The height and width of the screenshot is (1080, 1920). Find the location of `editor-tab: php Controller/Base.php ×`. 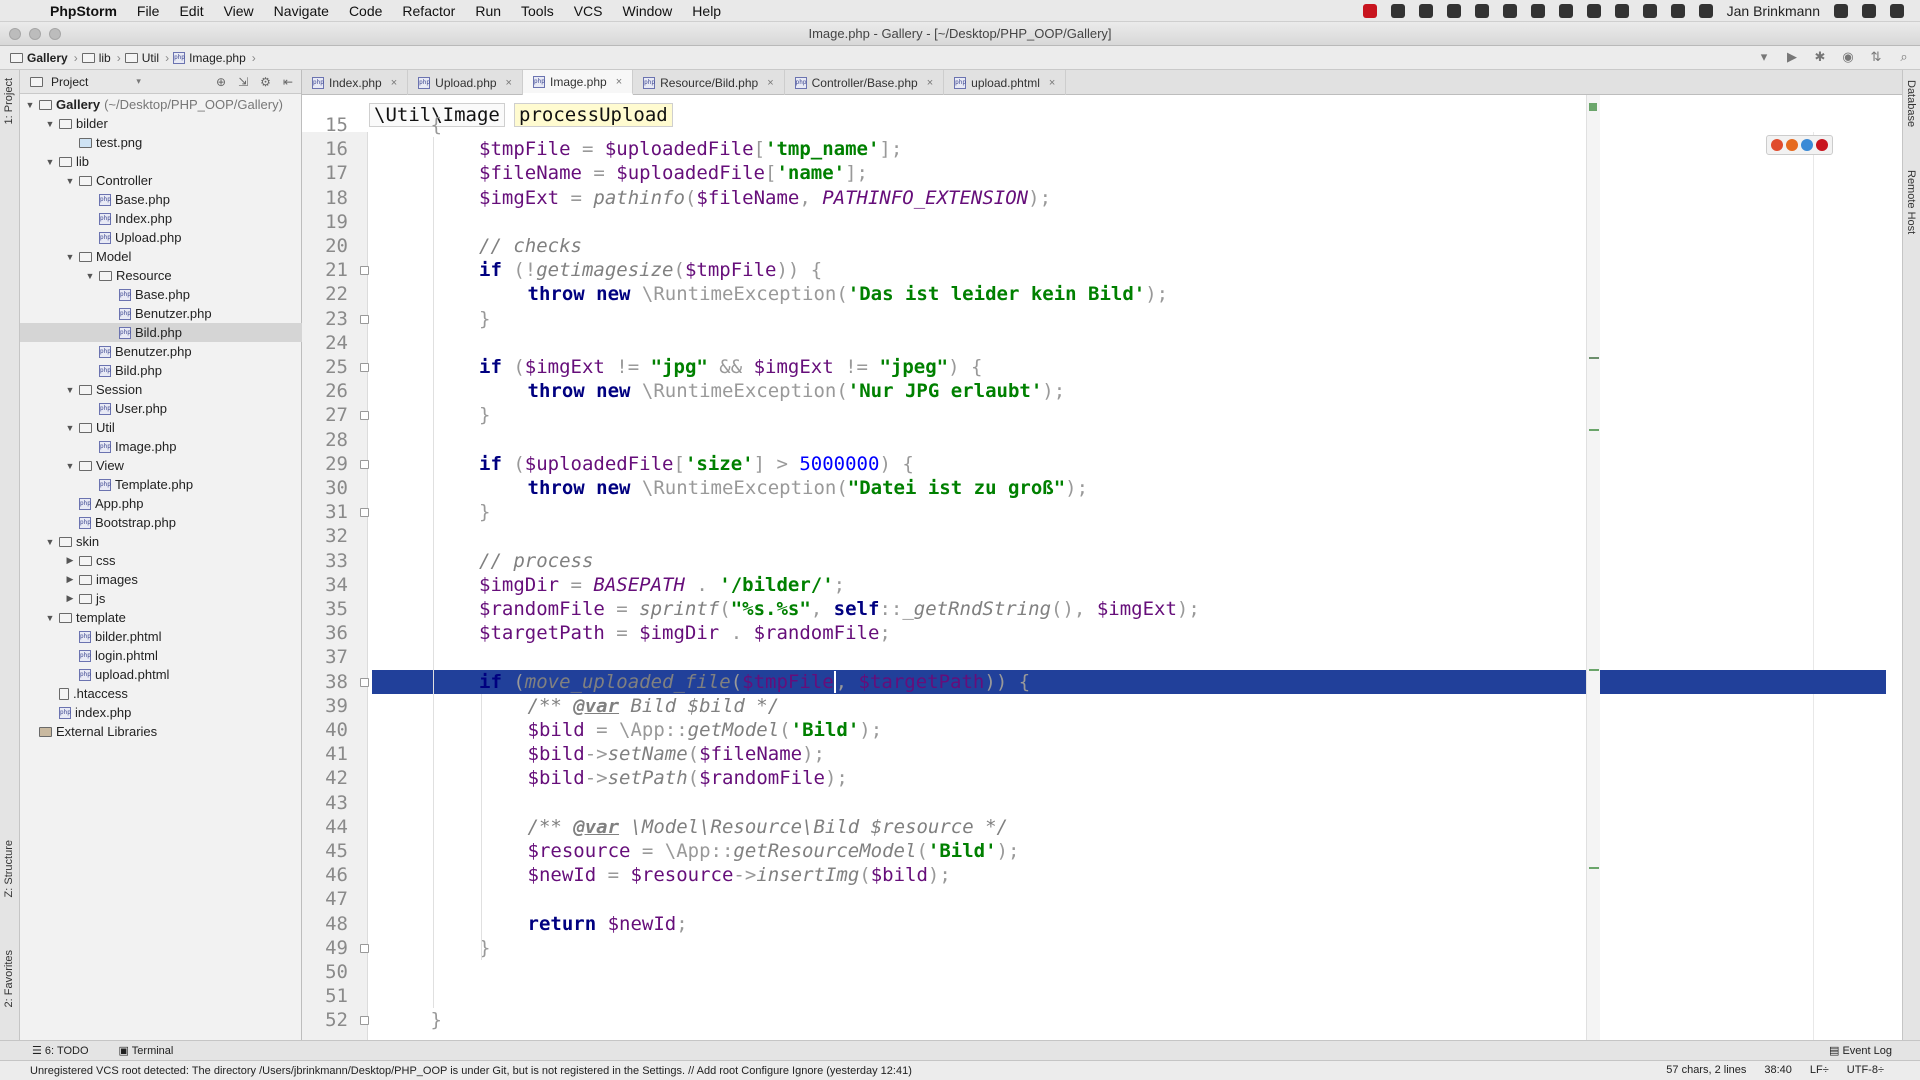

editor-tab: php Controller/Base.php × is located at coordinates (865, 82).